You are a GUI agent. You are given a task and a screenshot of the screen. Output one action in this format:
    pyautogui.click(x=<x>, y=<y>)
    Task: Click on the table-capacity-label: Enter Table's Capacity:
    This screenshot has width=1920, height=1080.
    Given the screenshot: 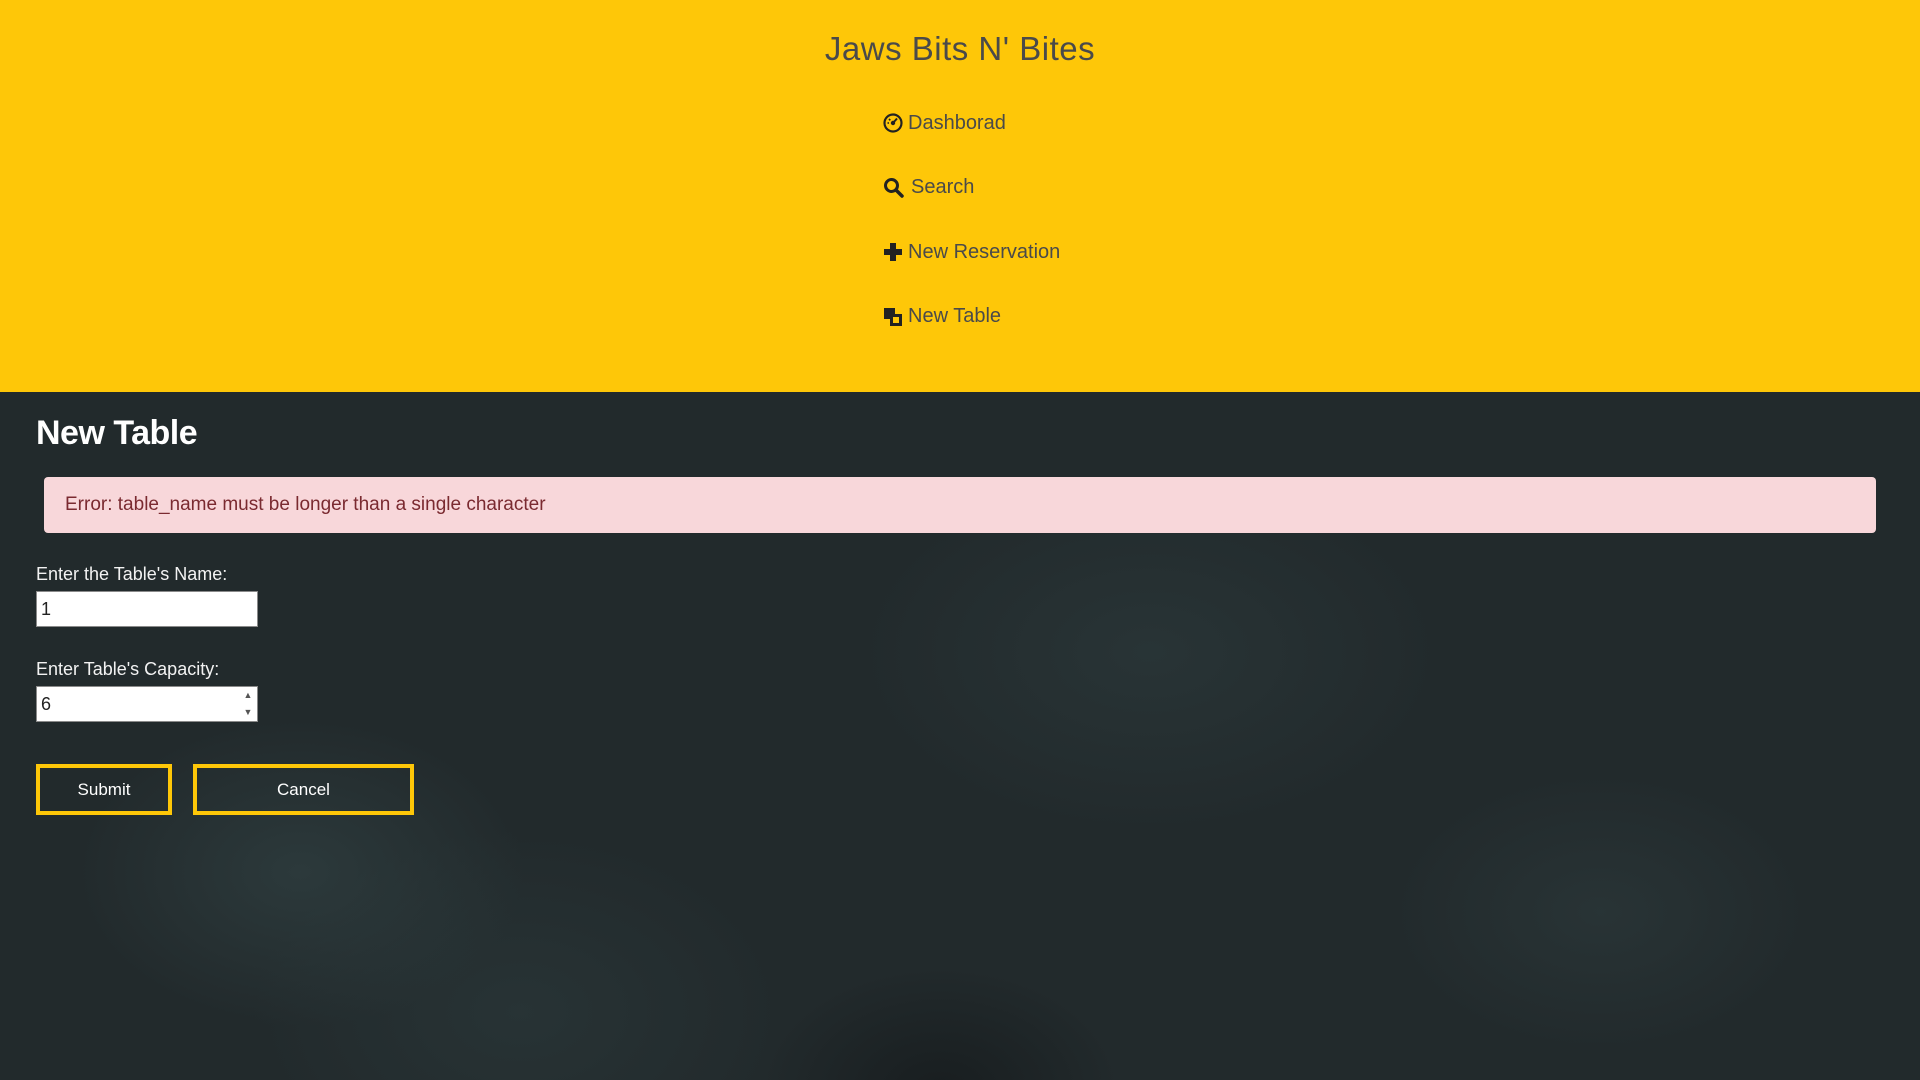 What is the action you would take?
    pyautogui.click(x=128, y=669)
    